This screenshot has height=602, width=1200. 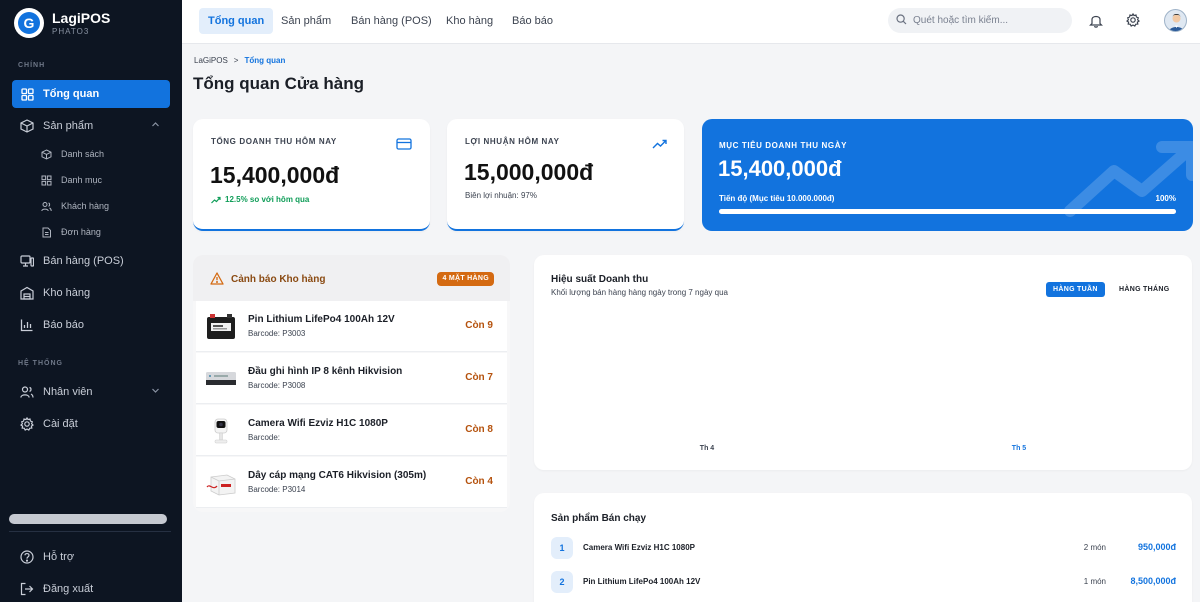 What do you see at coordinates (71, 94) in the screenshot?
I see `sidebar-item-label: Tổng quan` at bounding box center [71, 94].